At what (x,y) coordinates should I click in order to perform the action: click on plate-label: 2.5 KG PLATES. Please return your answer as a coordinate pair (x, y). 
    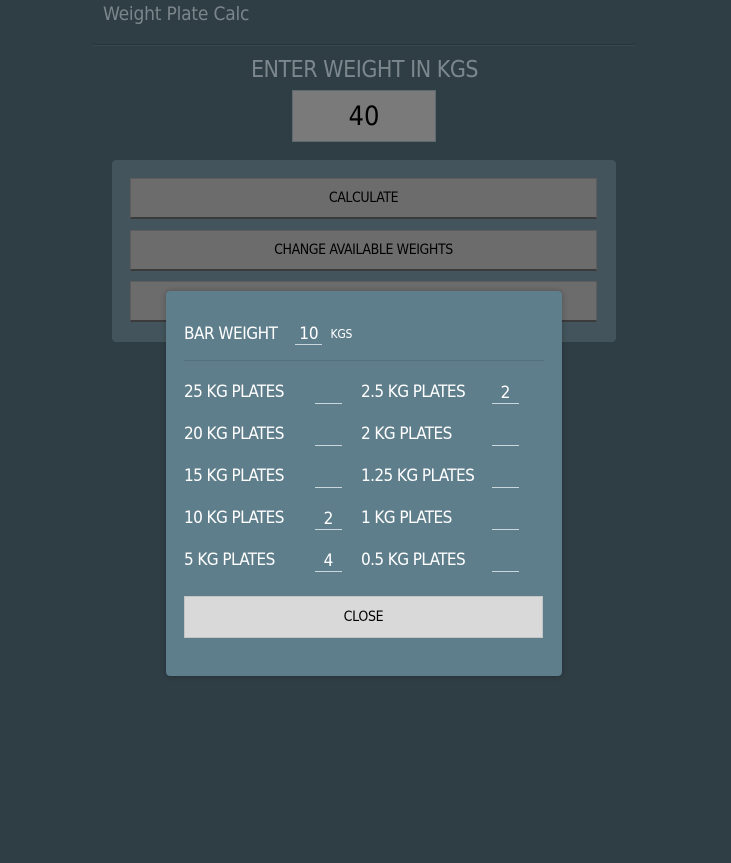
    Looking at the image, I should click on (413, 392).